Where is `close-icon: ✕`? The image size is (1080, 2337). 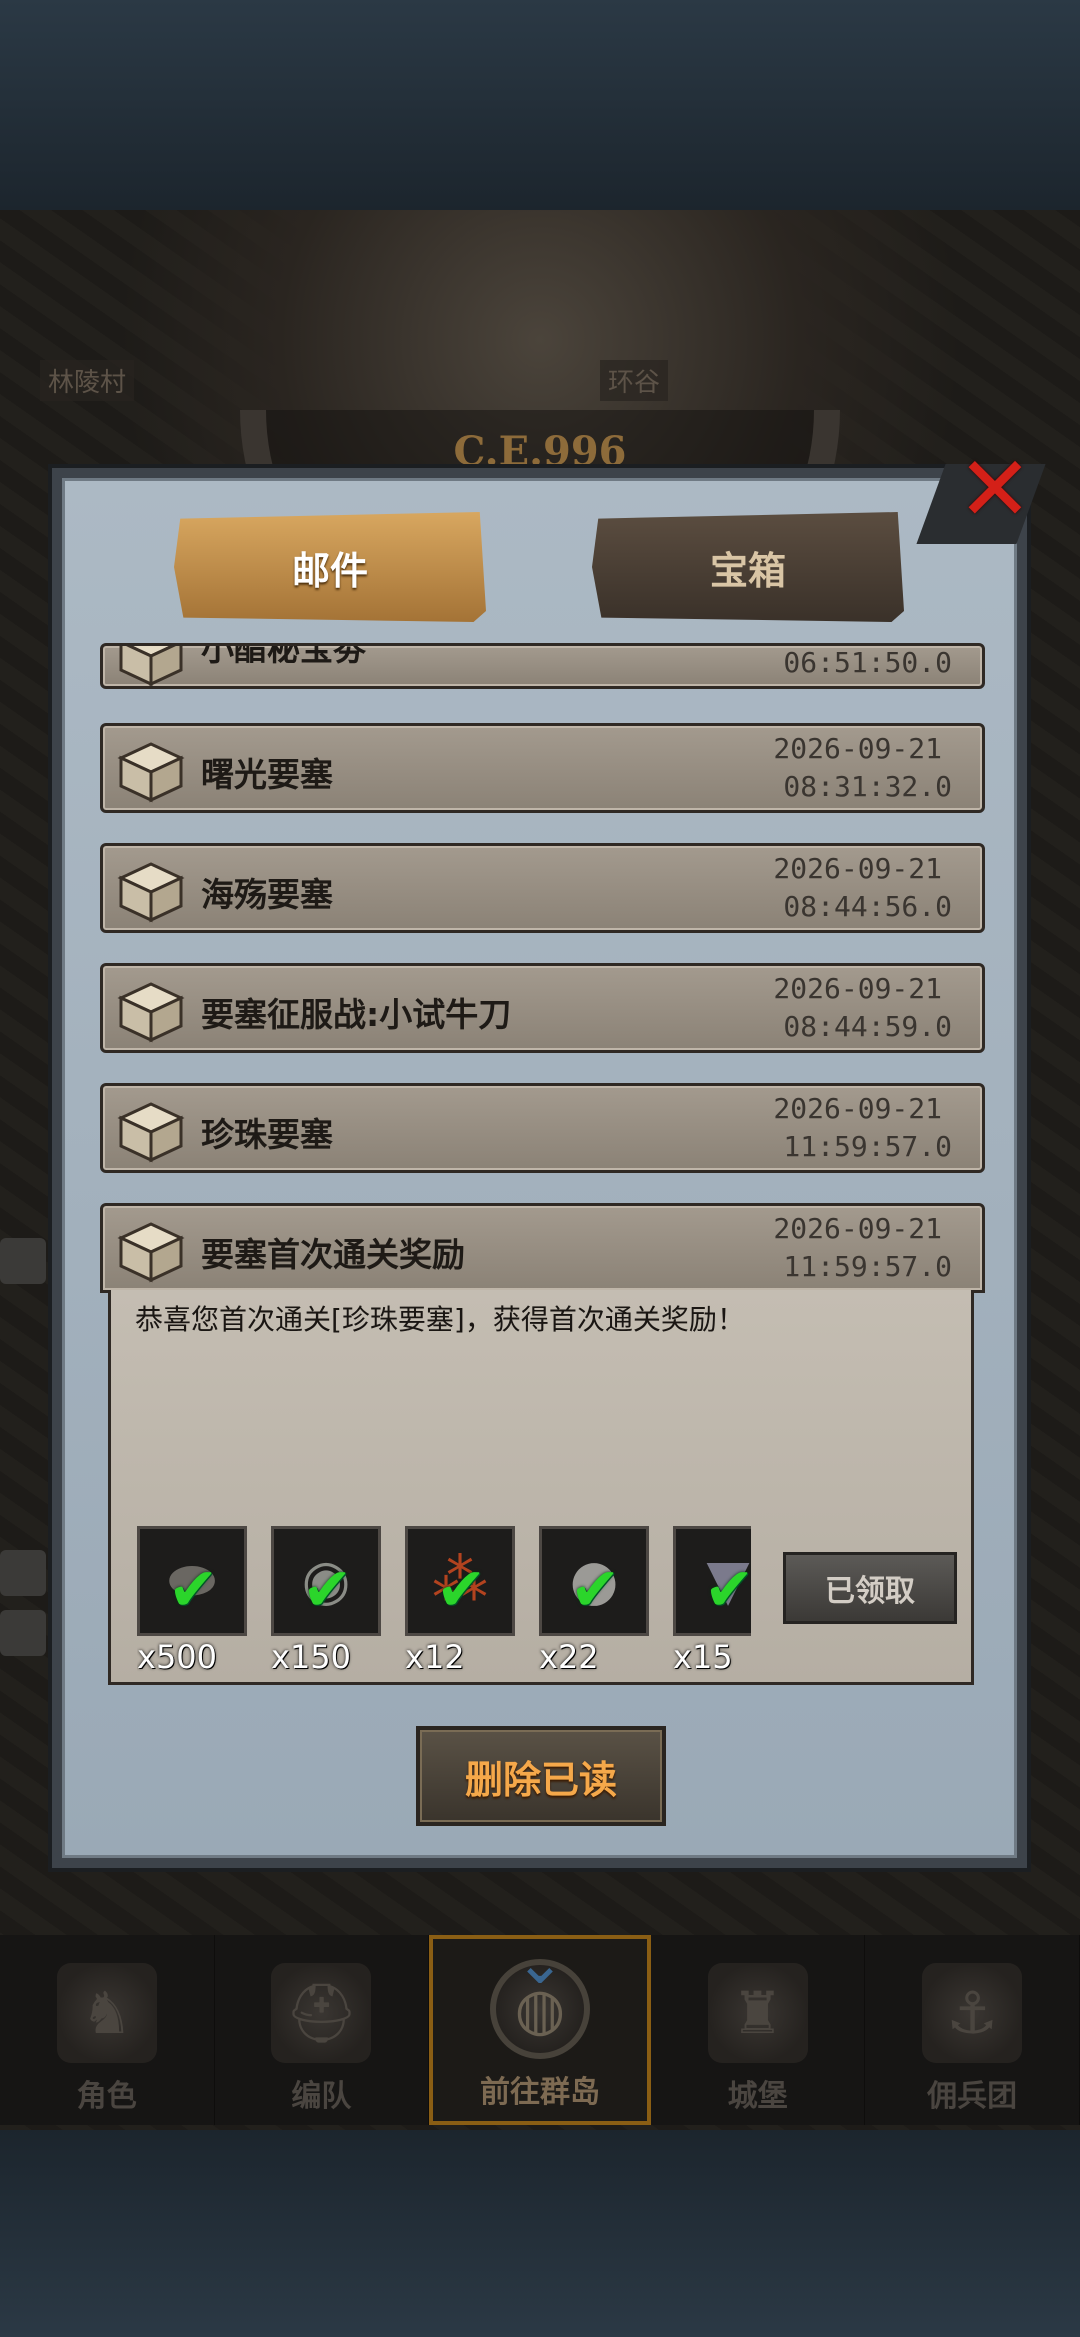
close-icon: ✕ is located at coordinates (995, 489).